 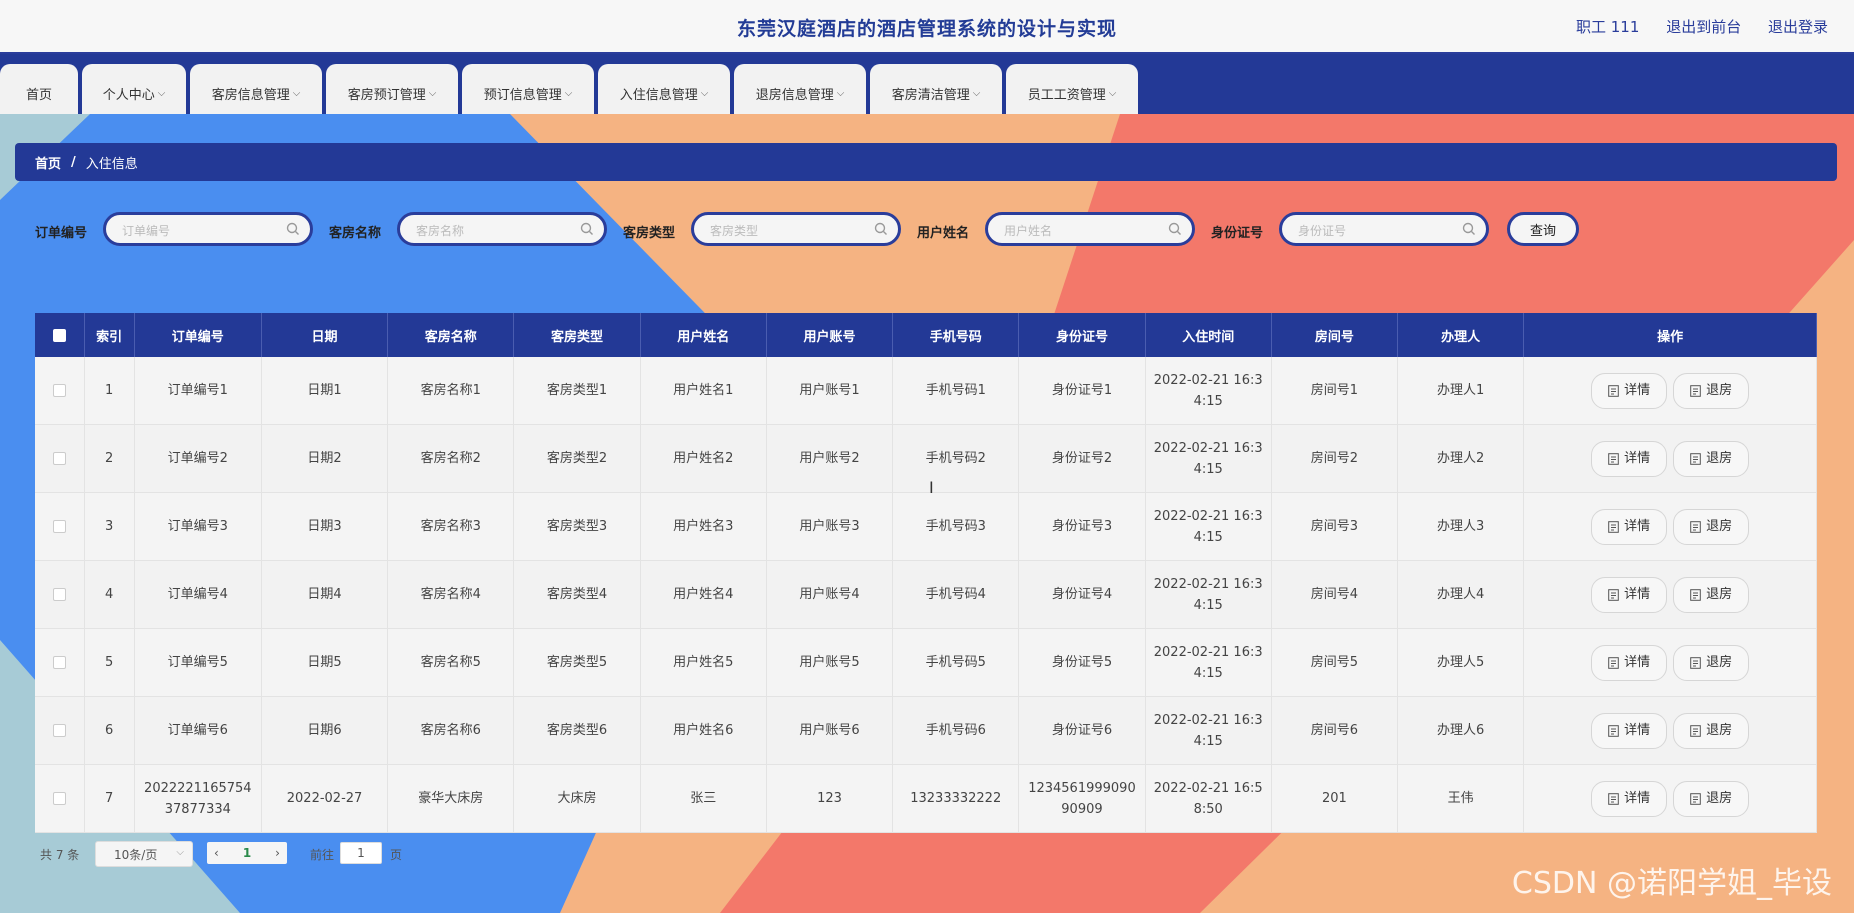 What do you see at coordinates (361, 853) in the screenshot?
I see `goto-page-input: 1` at bounding box center [361, 853].